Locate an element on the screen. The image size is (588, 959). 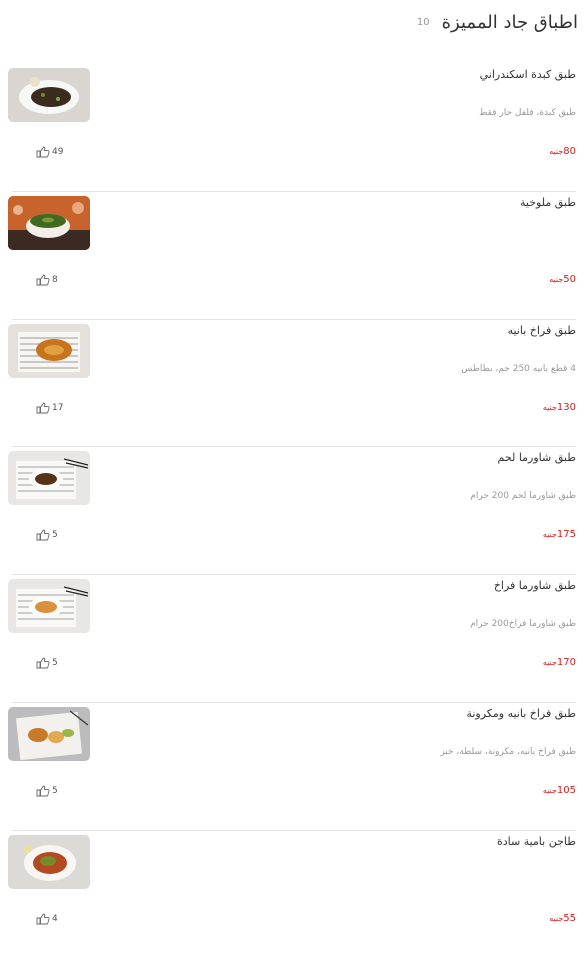
dish-description: طبق كبدة، فلفل حار فقط is located at coordinates (527, 113).